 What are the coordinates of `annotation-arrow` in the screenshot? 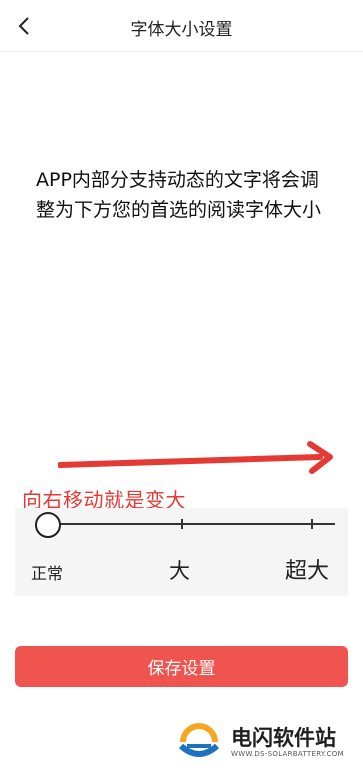 It's located at (197, 458).